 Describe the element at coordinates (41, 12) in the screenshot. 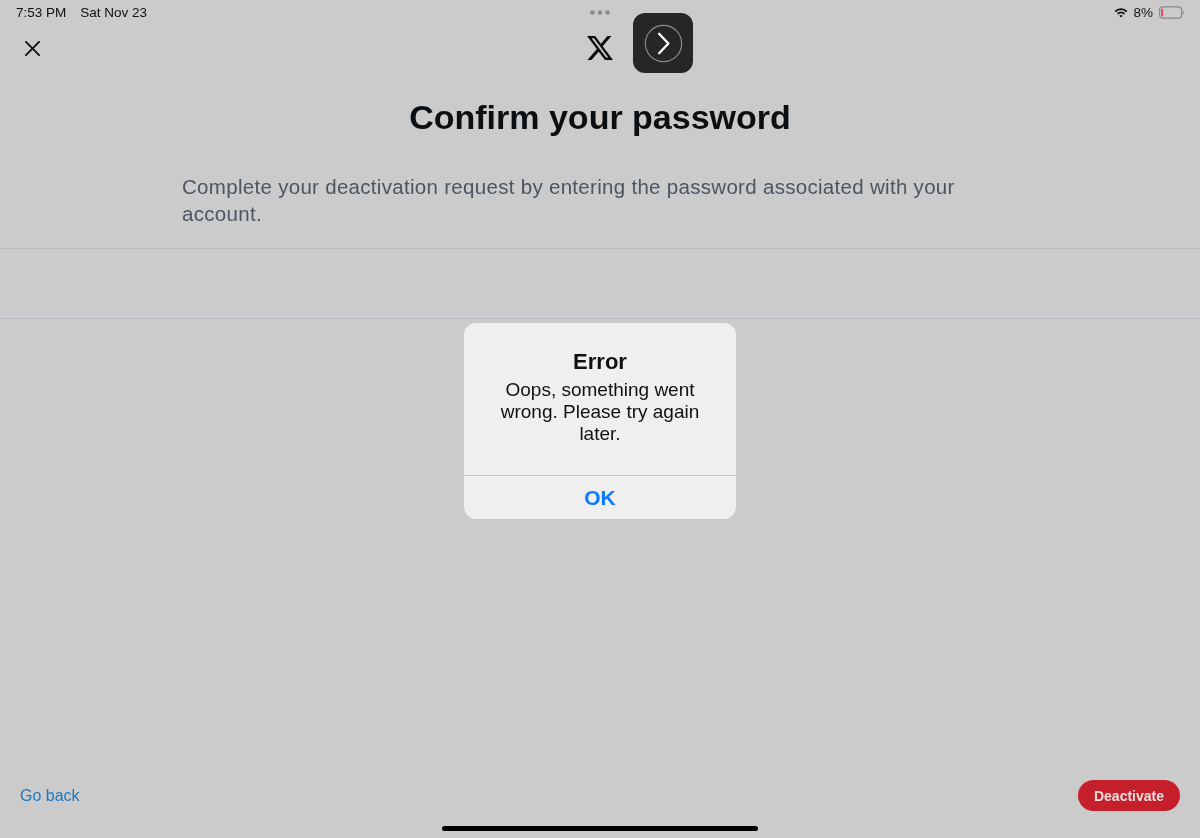

I see `status-time: 7:53 PM` at that location.